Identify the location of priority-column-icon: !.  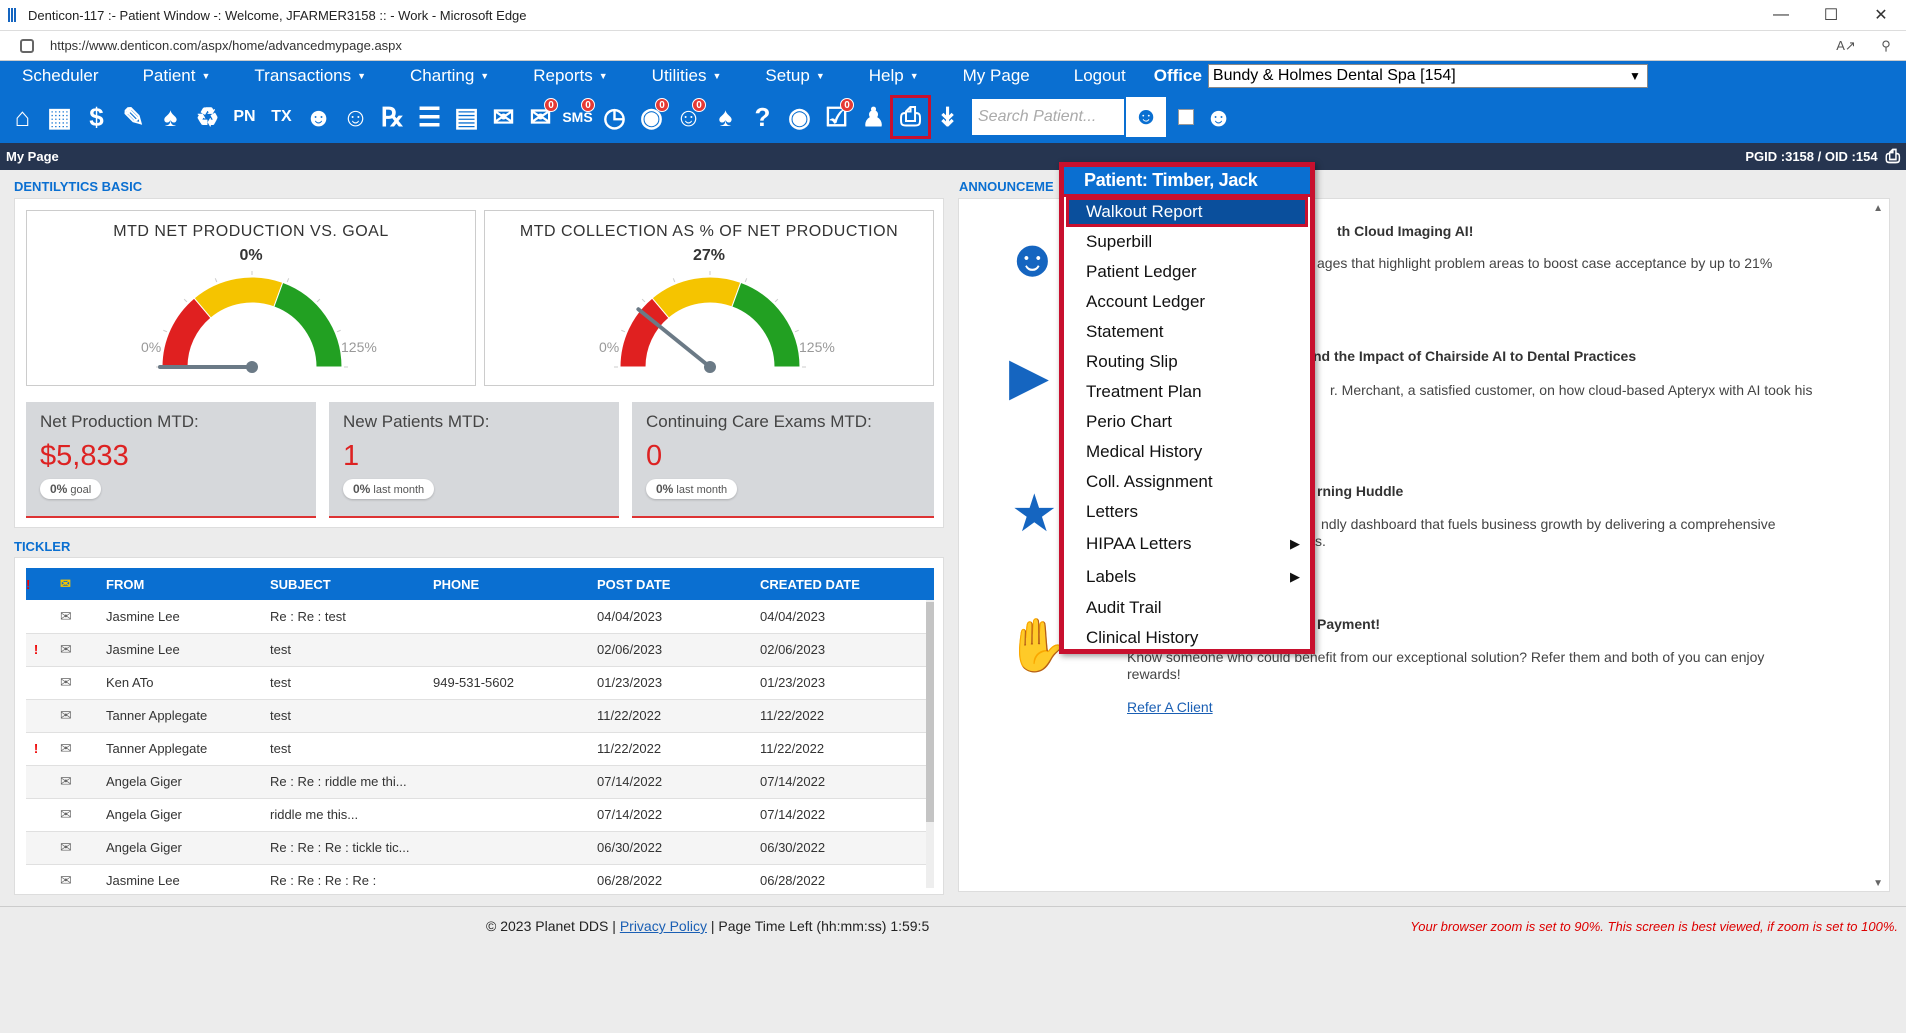
(36, 584).